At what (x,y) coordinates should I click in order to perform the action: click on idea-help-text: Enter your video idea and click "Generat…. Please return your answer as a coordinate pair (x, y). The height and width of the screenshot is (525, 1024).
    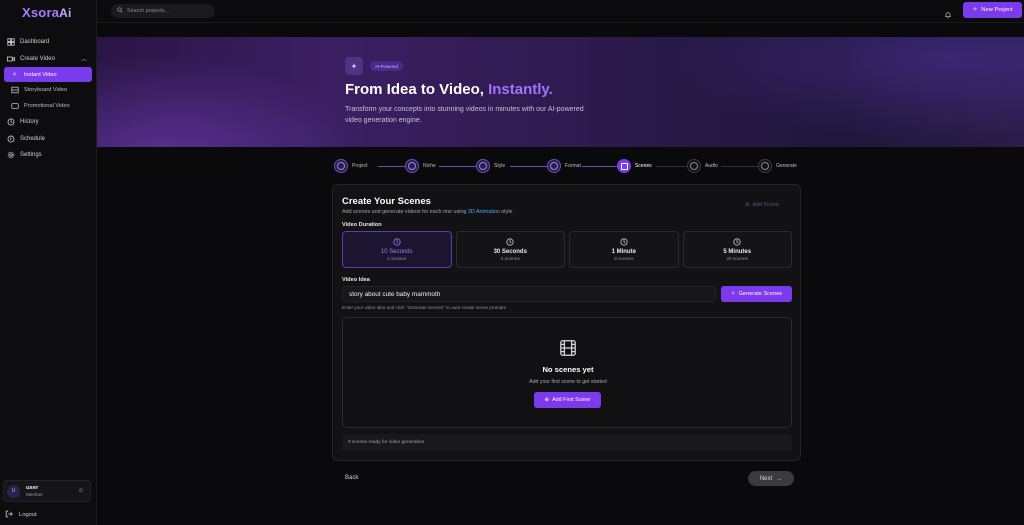
    Looking at the image, I should click on (424, 307).